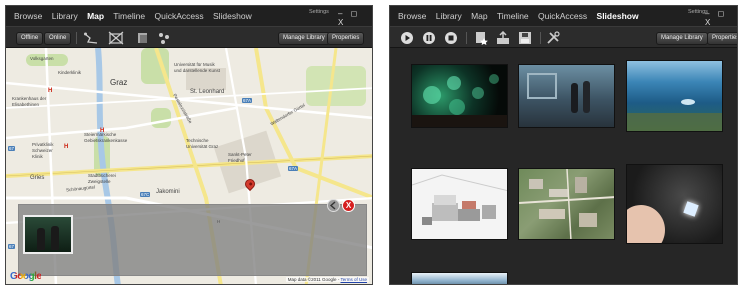  Describe the element at coordinates (30, 38) in the screenshot. I see `offline-button: Offline` at that location.